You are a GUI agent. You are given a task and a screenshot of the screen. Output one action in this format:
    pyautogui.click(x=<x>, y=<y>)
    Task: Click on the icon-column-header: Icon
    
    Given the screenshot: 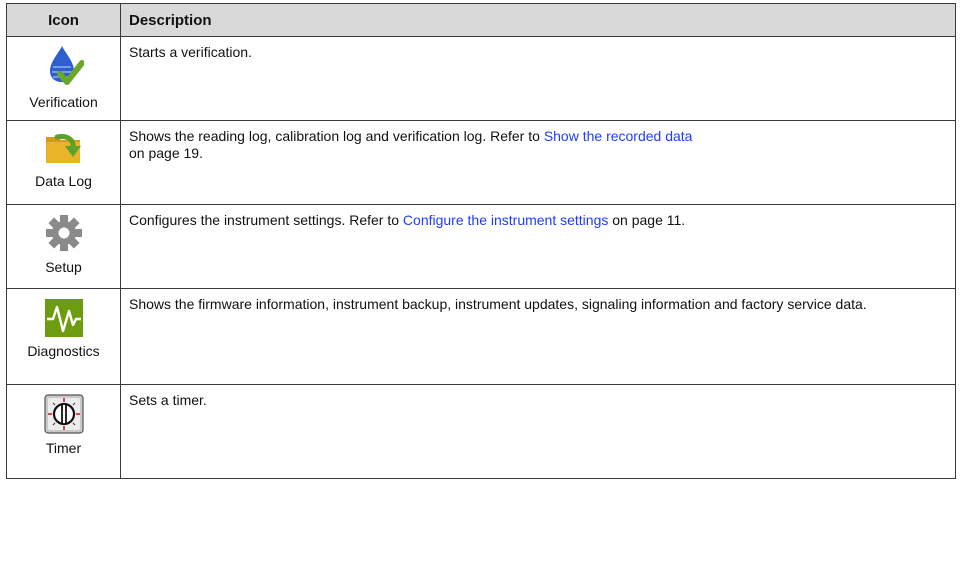 What is the action you would take?
    pyautogui.click(x=63, y=20)
    